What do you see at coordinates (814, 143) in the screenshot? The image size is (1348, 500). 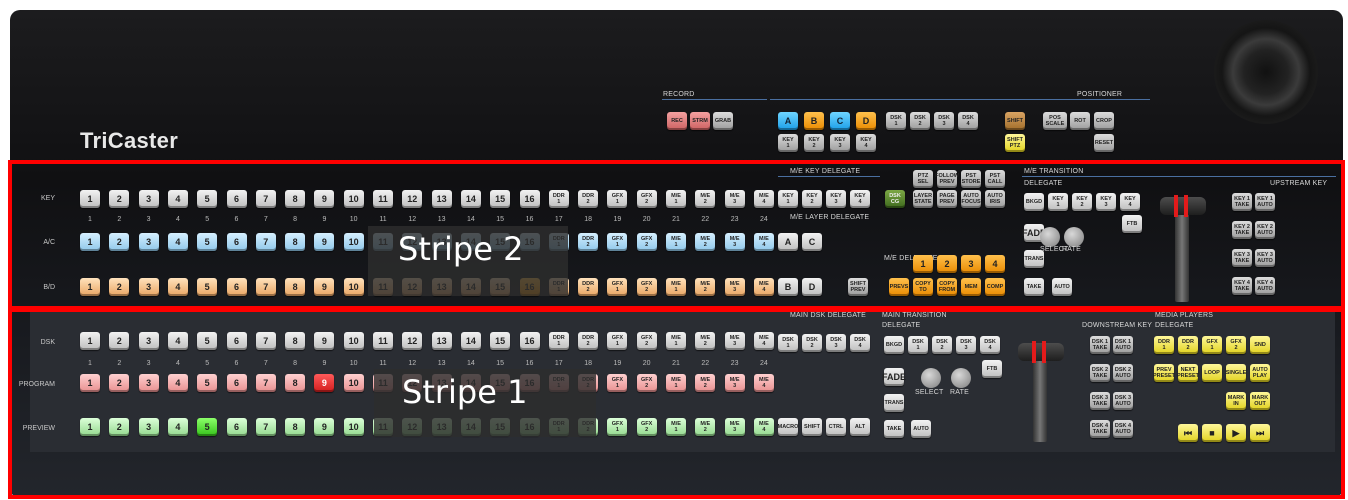 I see `positioner-key-2: KEY 2` at bounding box center [814, 143].